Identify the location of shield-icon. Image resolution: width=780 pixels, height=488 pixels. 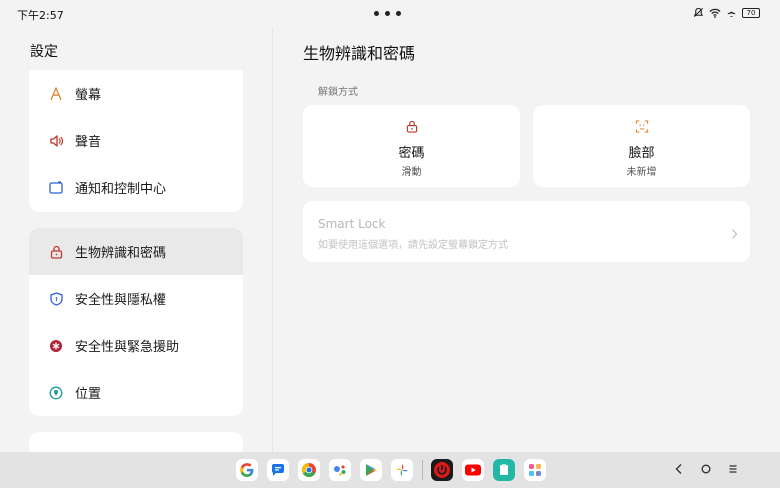
(56, 299).